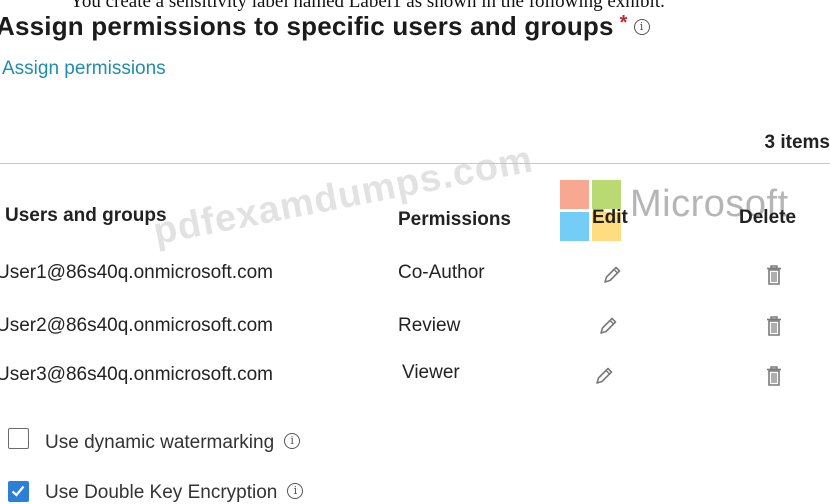 This screenshot has width=830, height=504. Describe the element at coordinates (431, 372) in the screenshot. I see `table-row-permission: Viewer` at that location.